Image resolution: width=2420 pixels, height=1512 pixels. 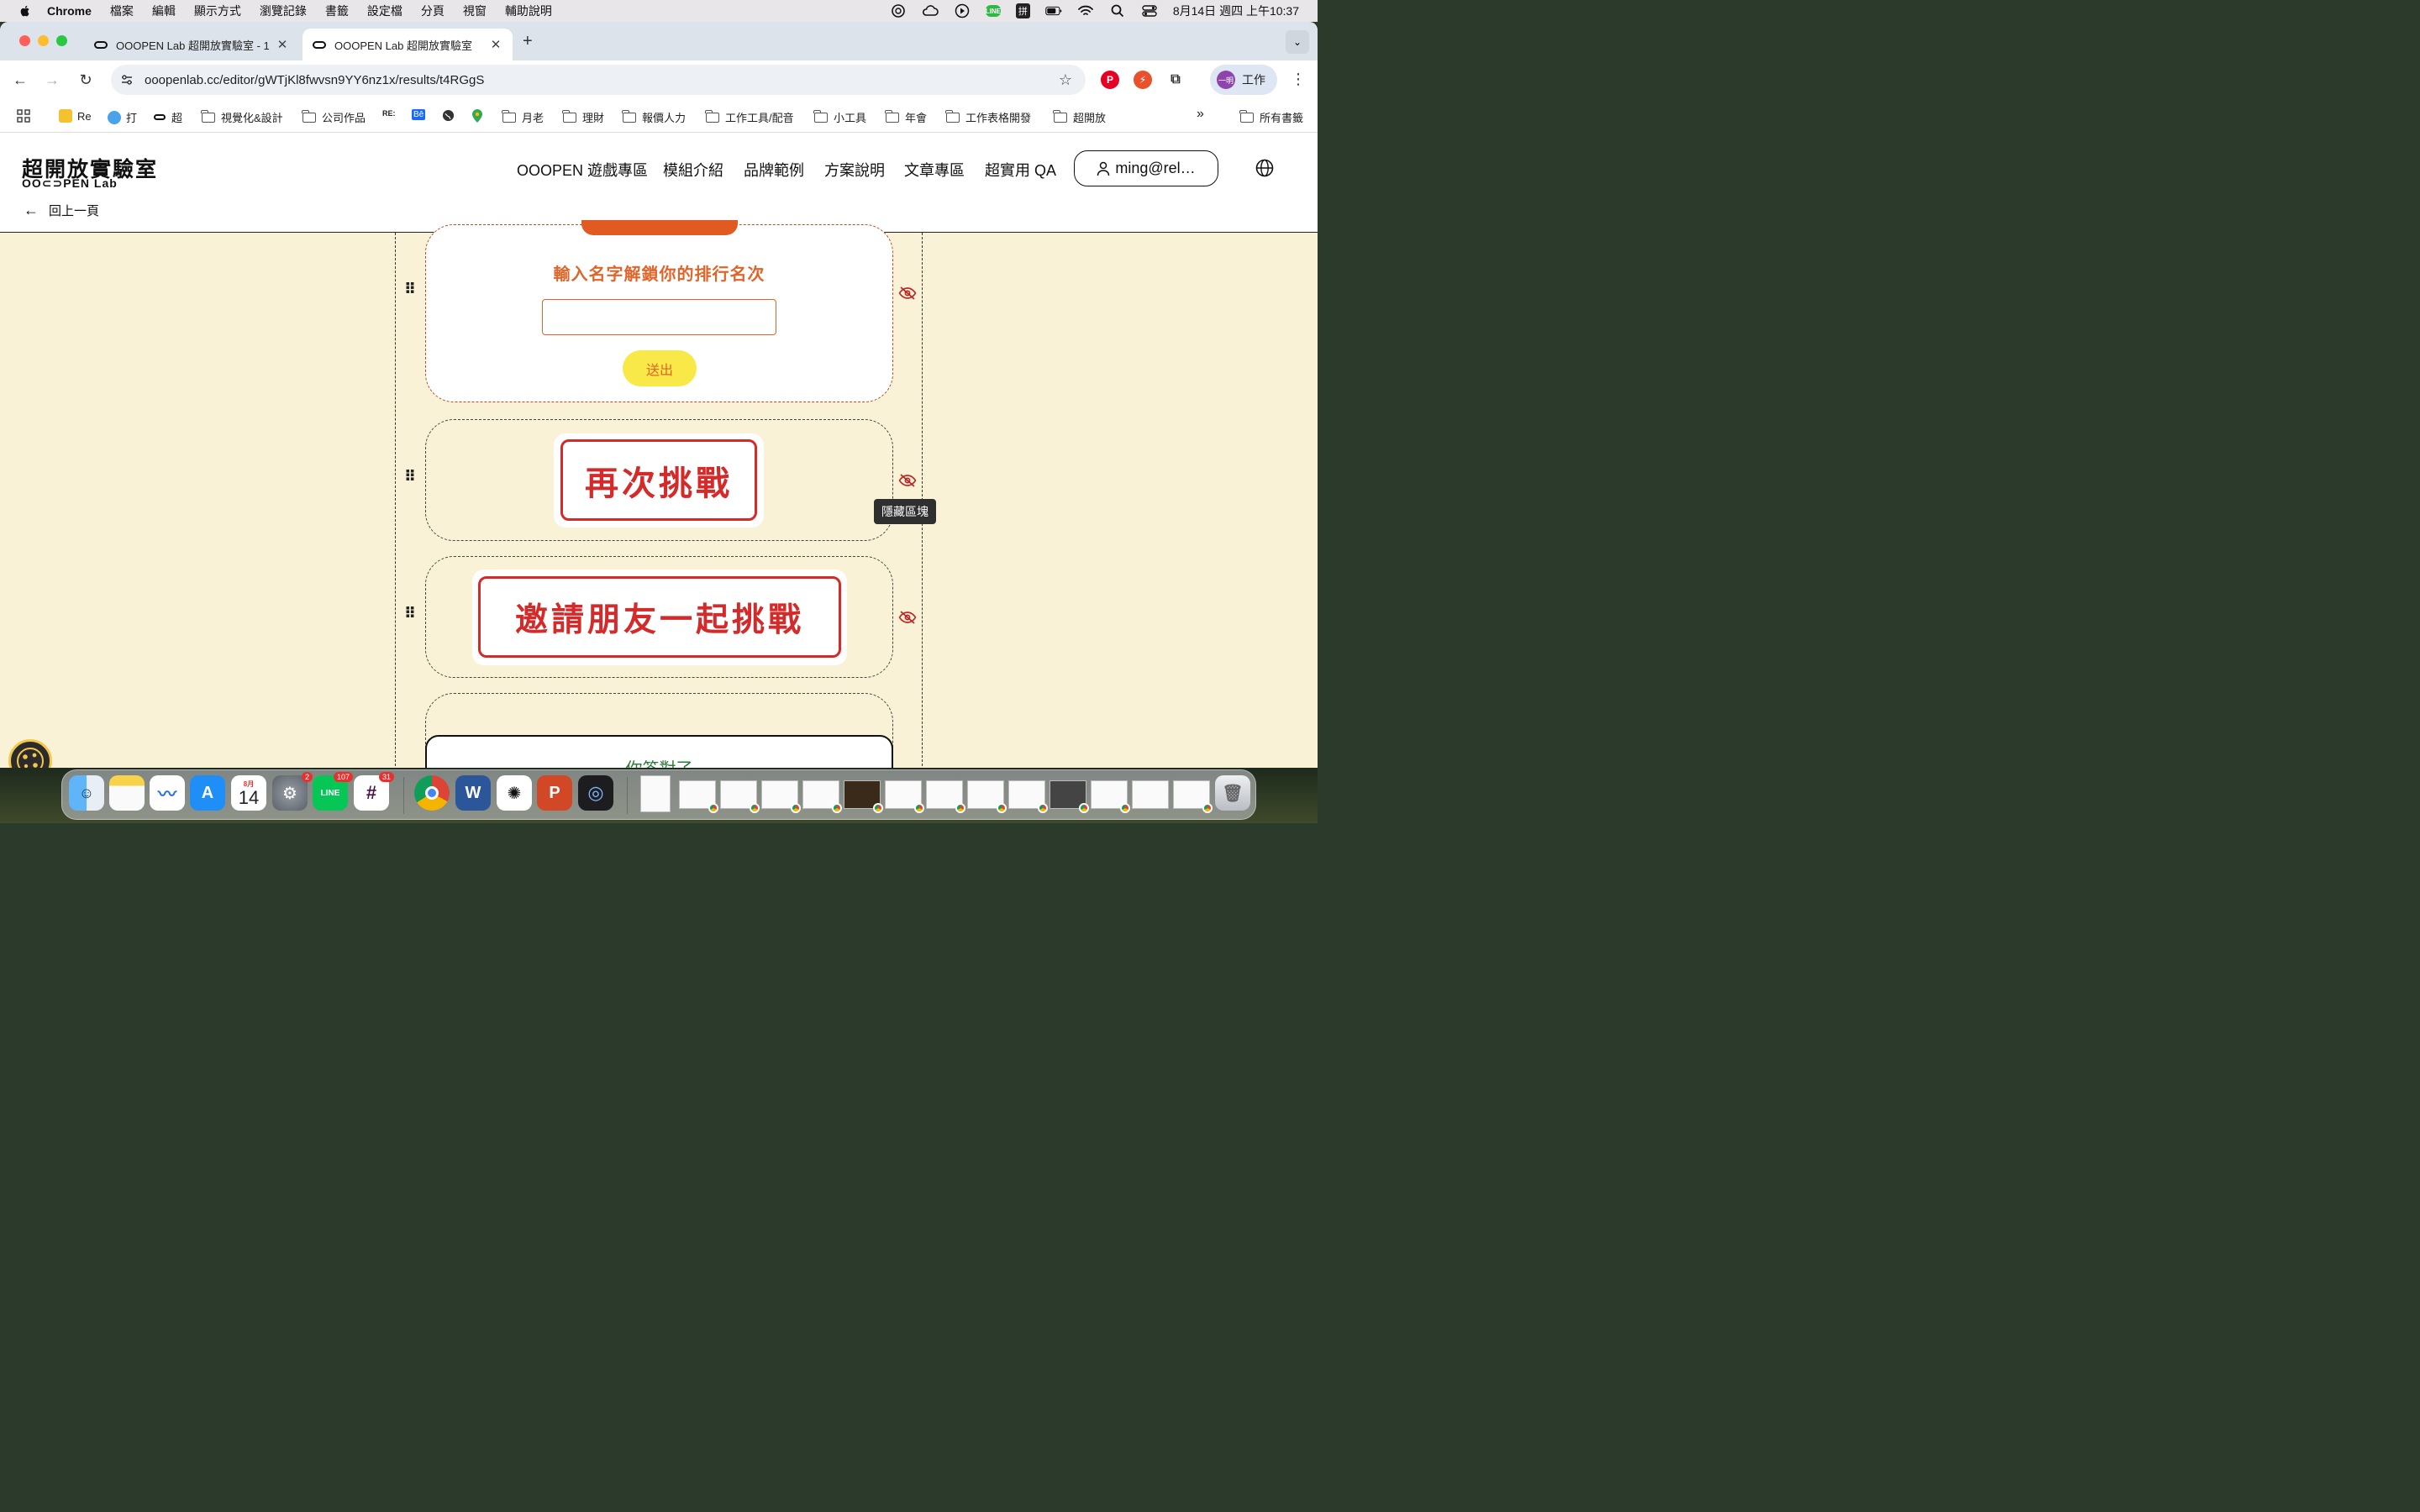 I want to click on apps-grid-icon, so click(x=23, y=116).